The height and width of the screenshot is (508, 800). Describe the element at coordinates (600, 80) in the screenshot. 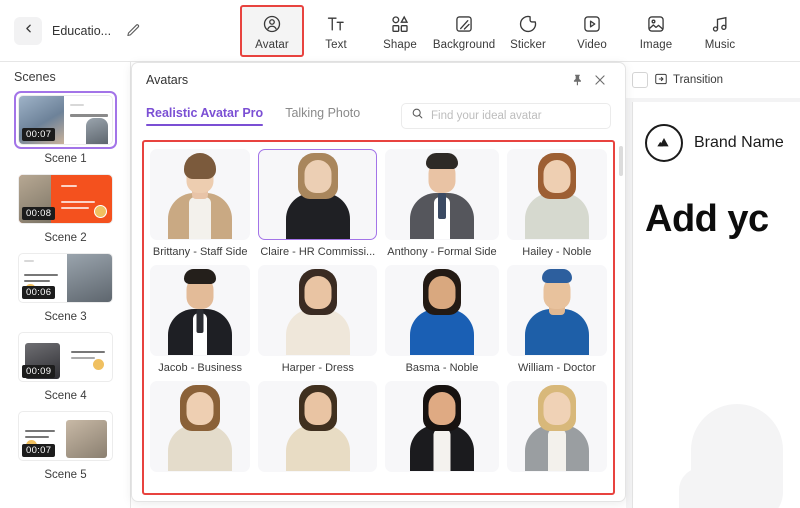

I see `close-icon` at that location.